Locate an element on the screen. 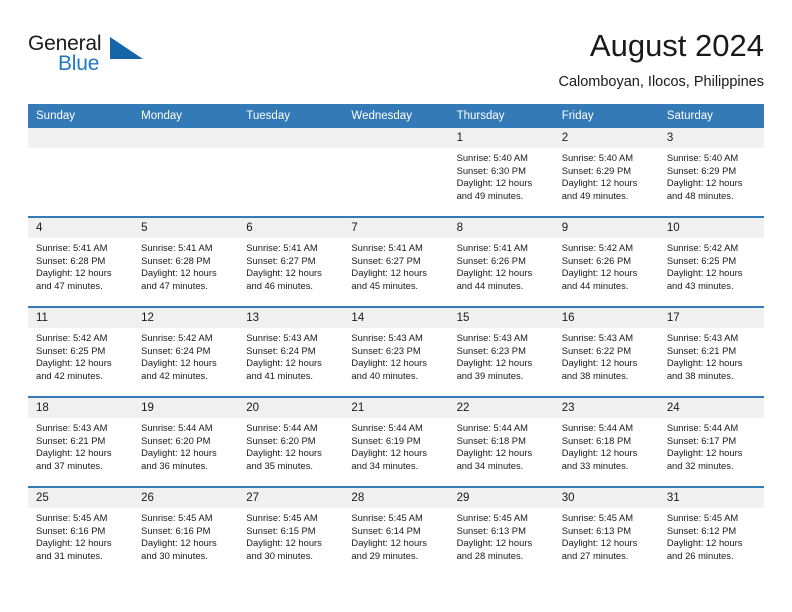  daylight-text-line2: and 41 minutes. is located at coordinates (279, 375).